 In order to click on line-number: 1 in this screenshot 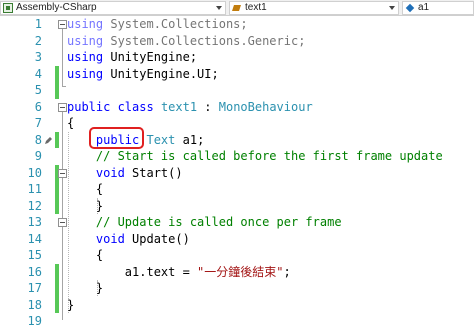, I will do `click(38, 24)`.